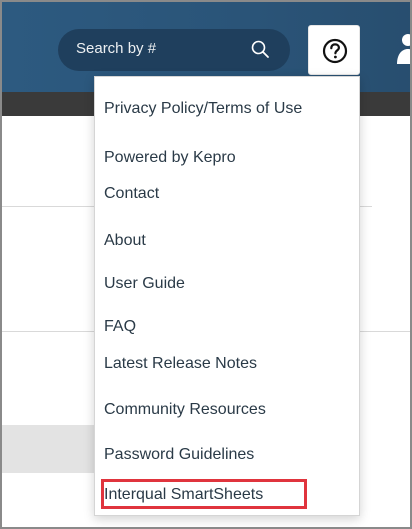 Image resolution: width=412 pixels, height=529 pixels. What do you see at coordinates (203, 109) in the screenshot?
I see `menu-item-privacy-policy: Privacy Policy/Terms of Use` at bounding box center [203, 109].